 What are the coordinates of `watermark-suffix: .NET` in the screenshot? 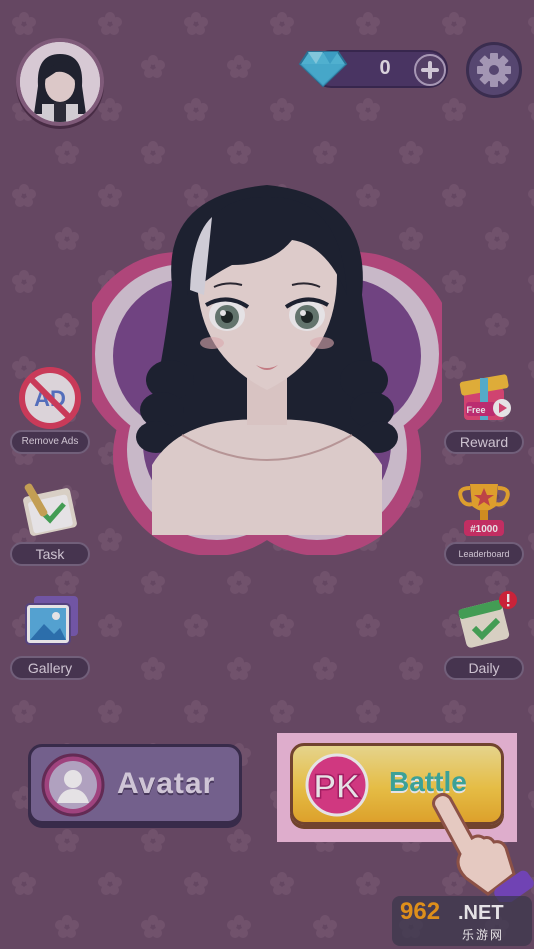 It's located at (481, 913).